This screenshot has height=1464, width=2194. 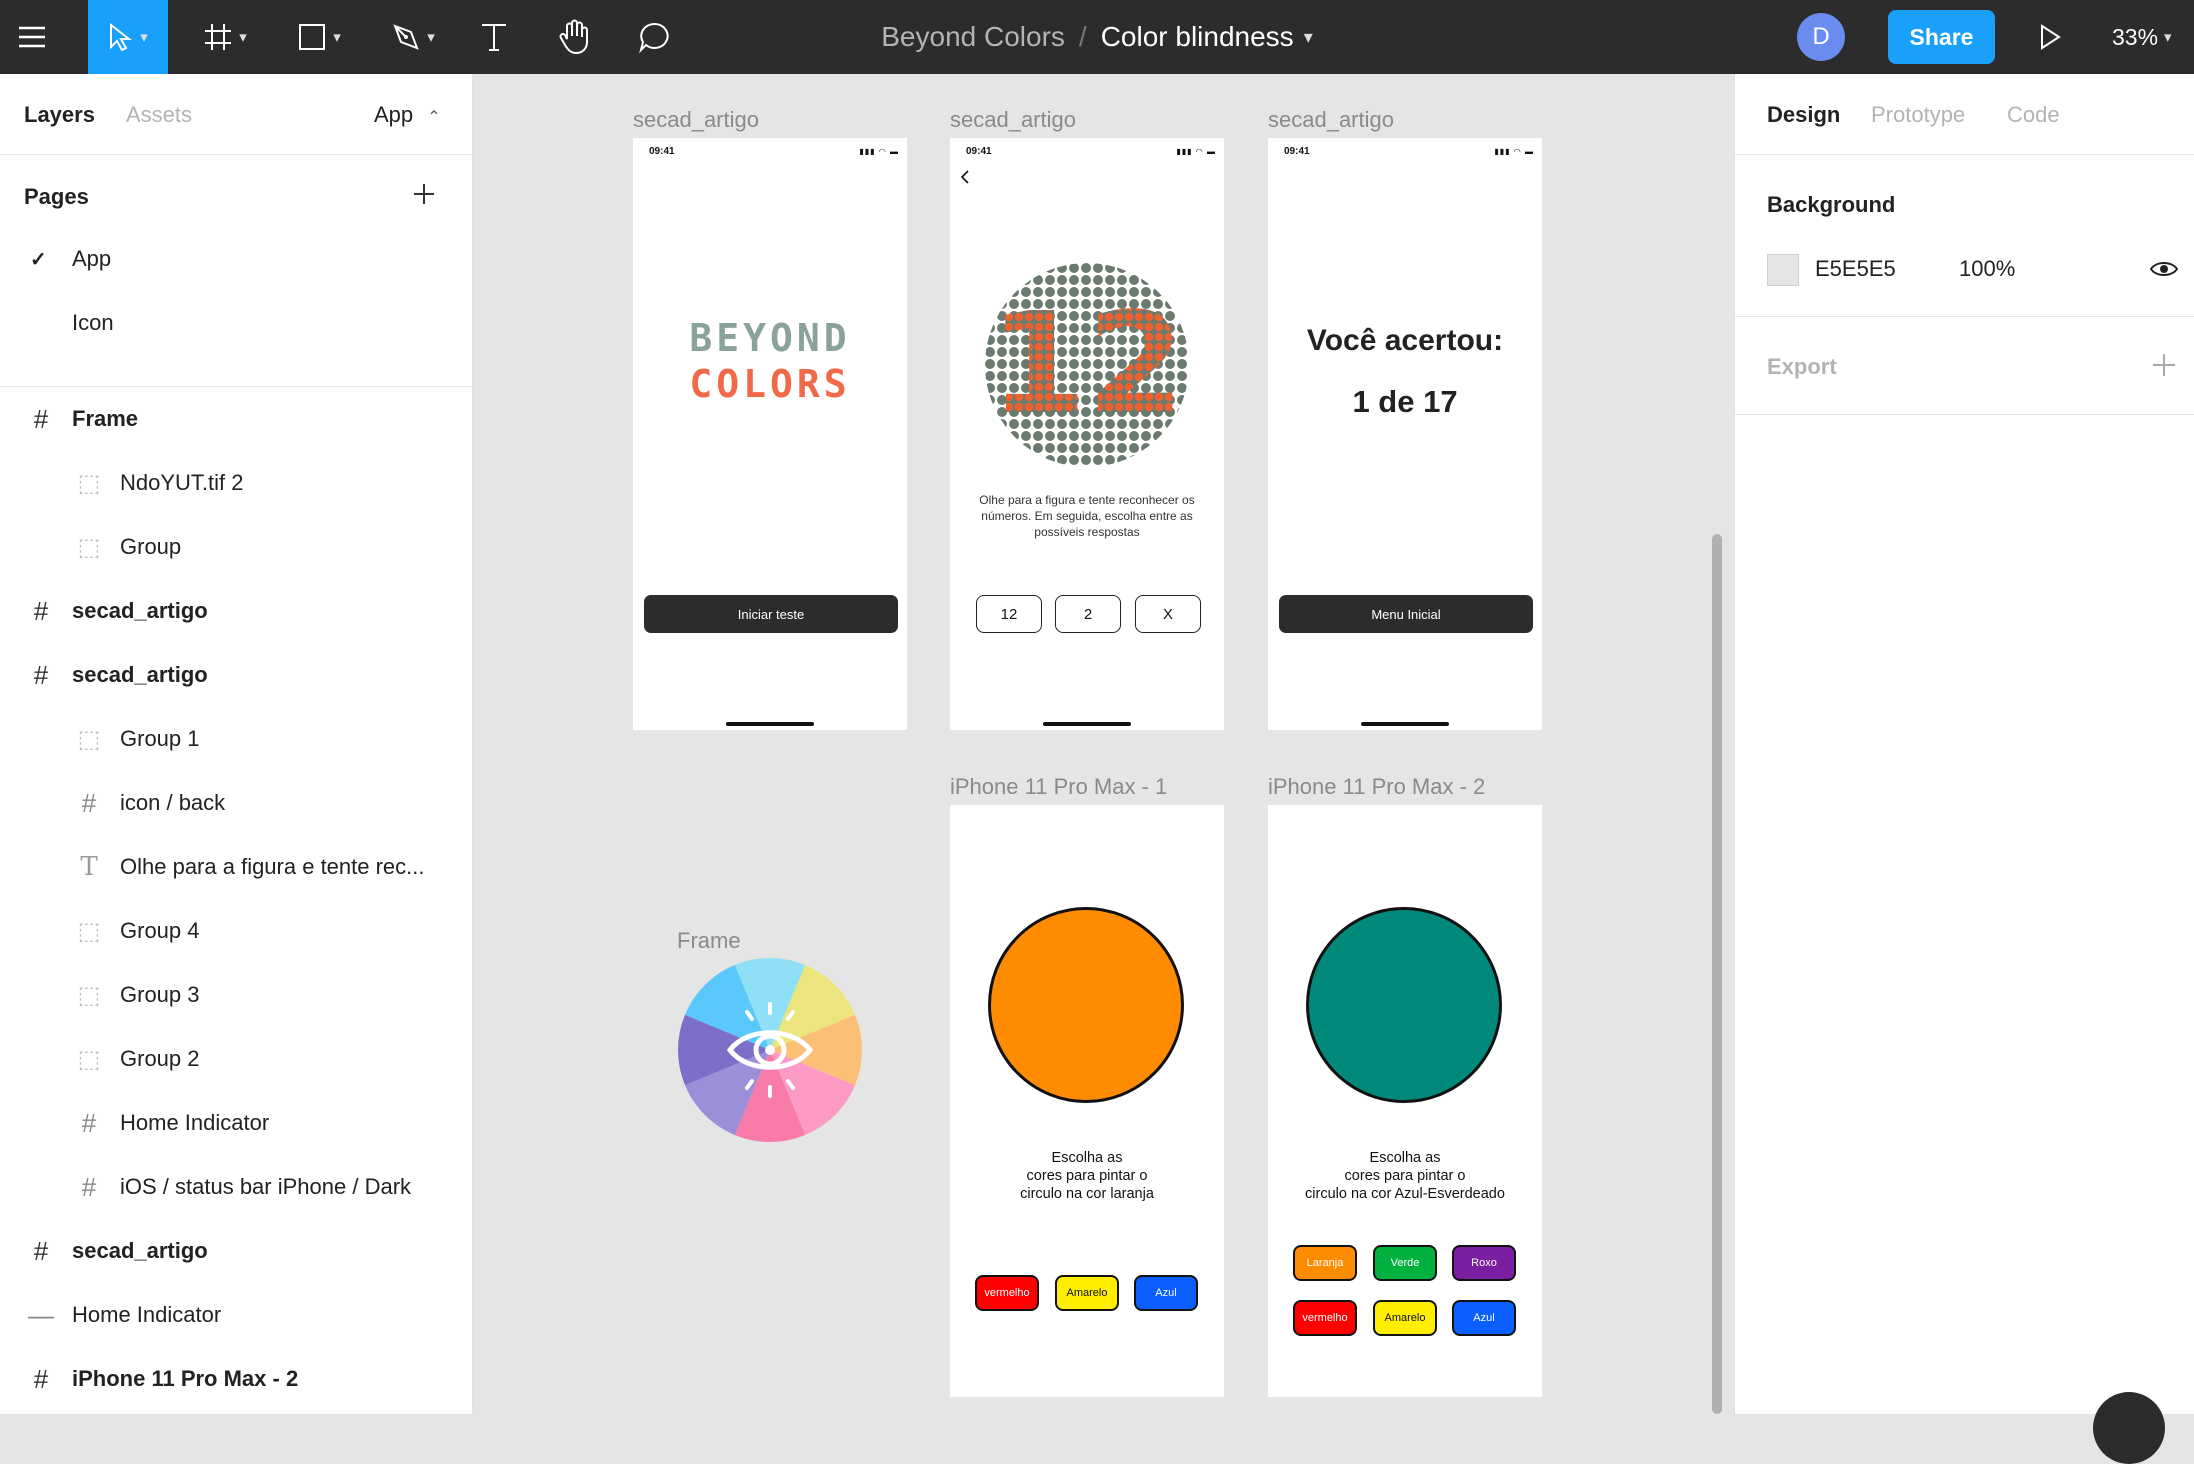 I want to click on frame-label: iPhone 11 Pro Max - 1, so click(x=1058, y=787).